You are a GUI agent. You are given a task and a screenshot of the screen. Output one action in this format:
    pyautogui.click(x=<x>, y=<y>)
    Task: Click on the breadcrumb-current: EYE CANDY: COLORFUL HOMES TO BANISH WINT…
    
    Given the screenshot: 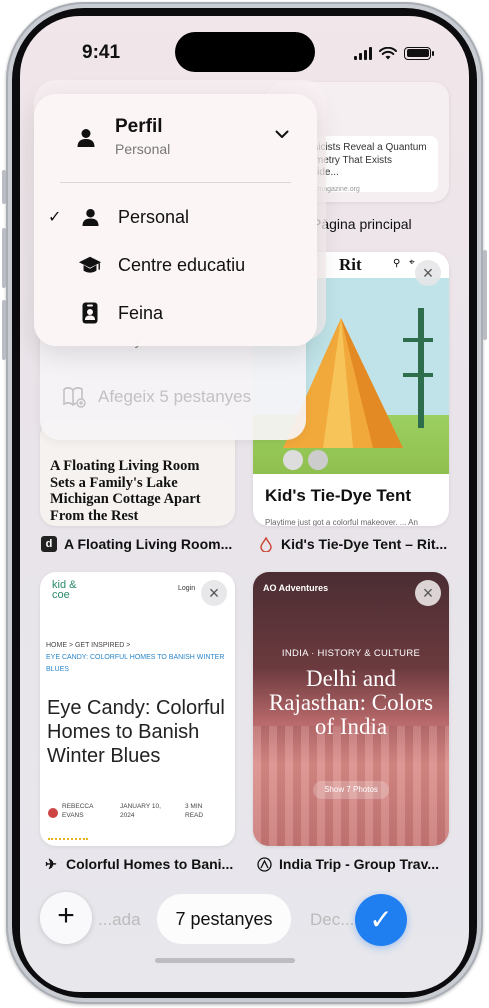 What is the action you would take?
    pyautogui.click(x=135, y=663)
    